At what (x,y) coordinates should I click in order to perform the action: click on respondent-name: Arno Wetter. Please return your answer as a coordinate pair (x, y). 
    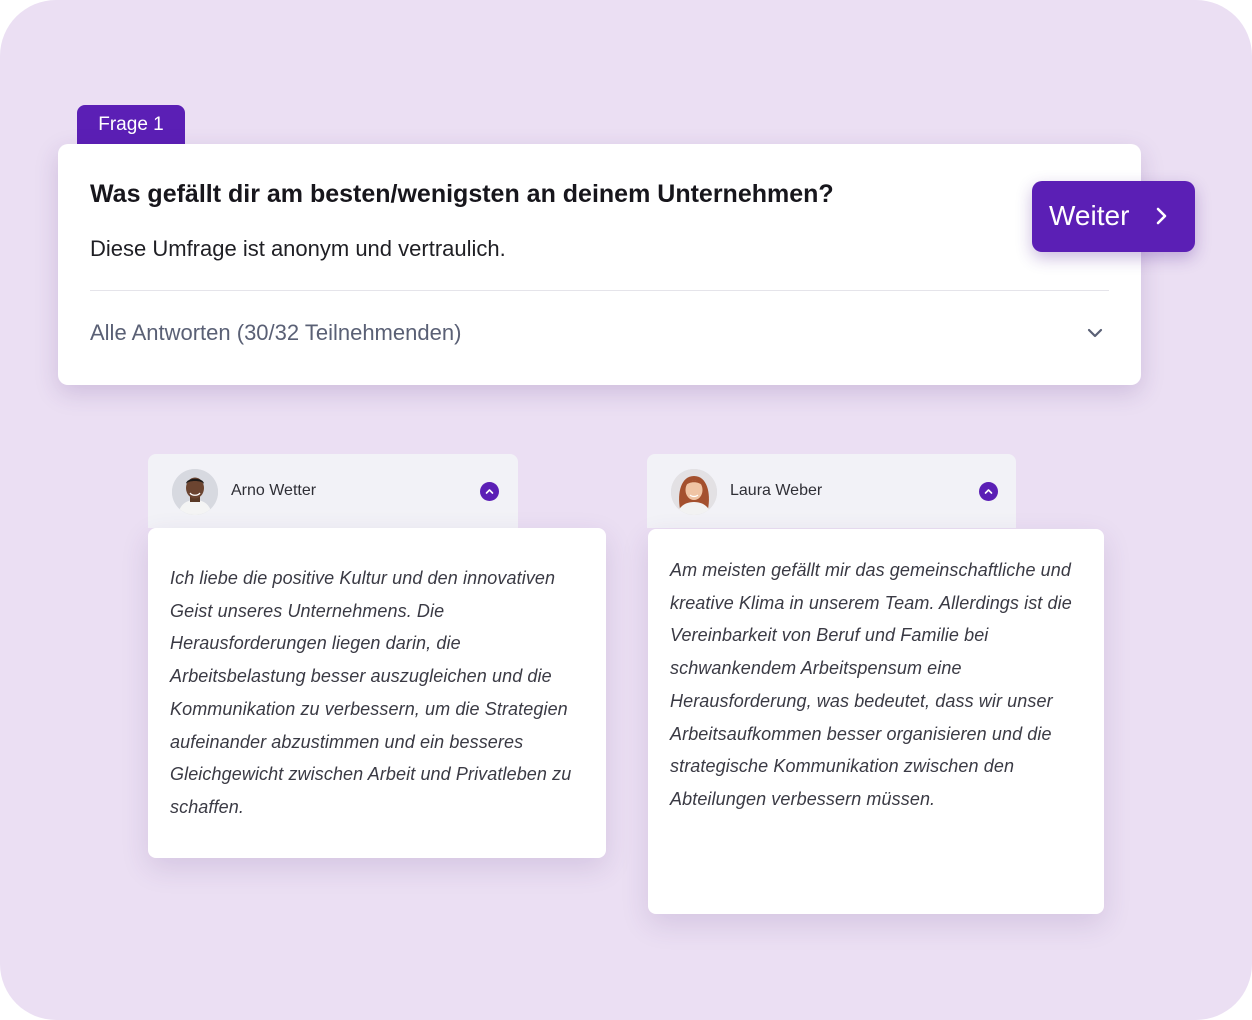
    Looking at the image, I should click on (274, 490).